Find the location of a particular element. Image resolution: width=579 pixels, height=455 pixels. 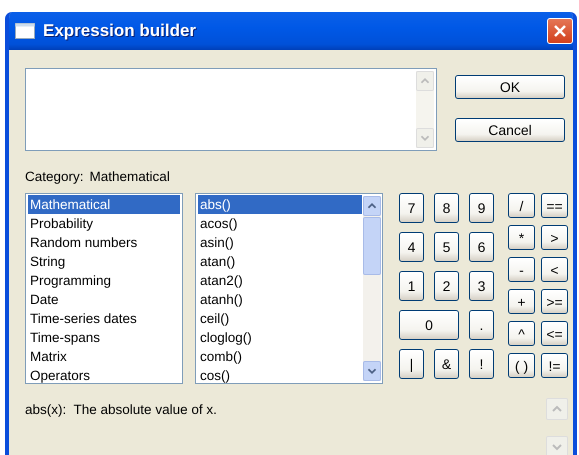

category-item: Date is located at coordinates (104, 299).